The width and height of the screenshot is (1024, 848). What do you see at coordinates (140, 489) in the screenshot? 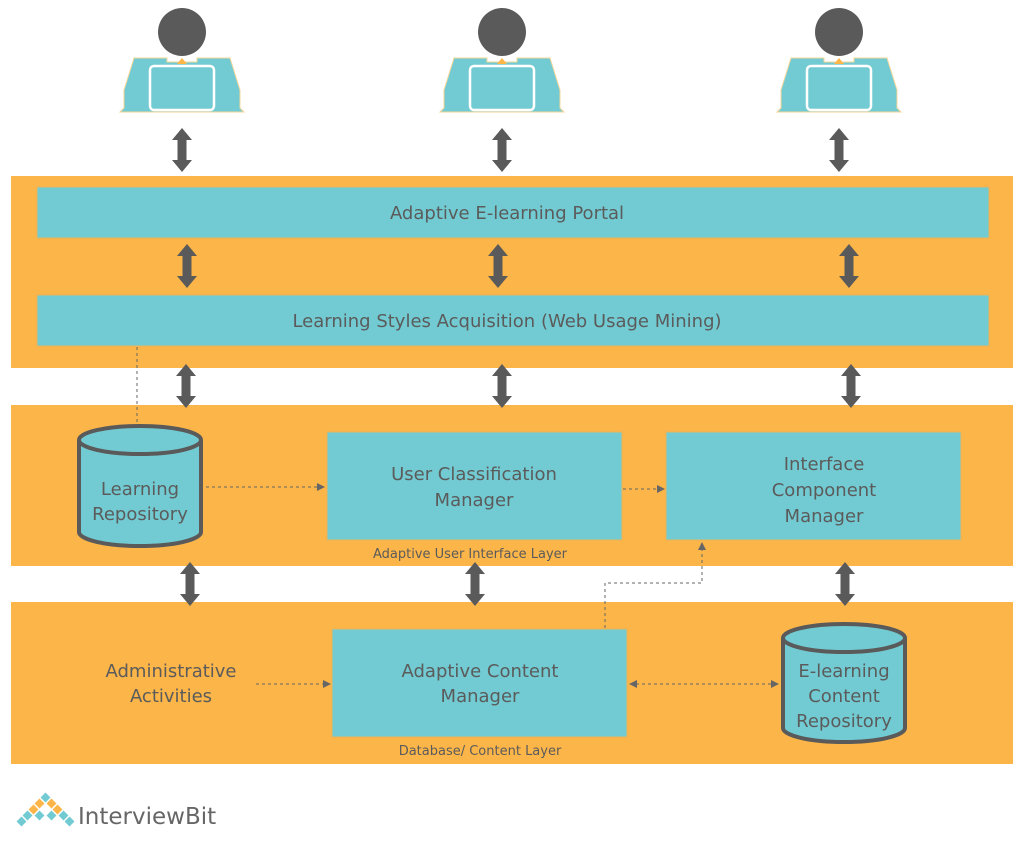
I see `svg-text: Learning` at bounding box center [140, 489].